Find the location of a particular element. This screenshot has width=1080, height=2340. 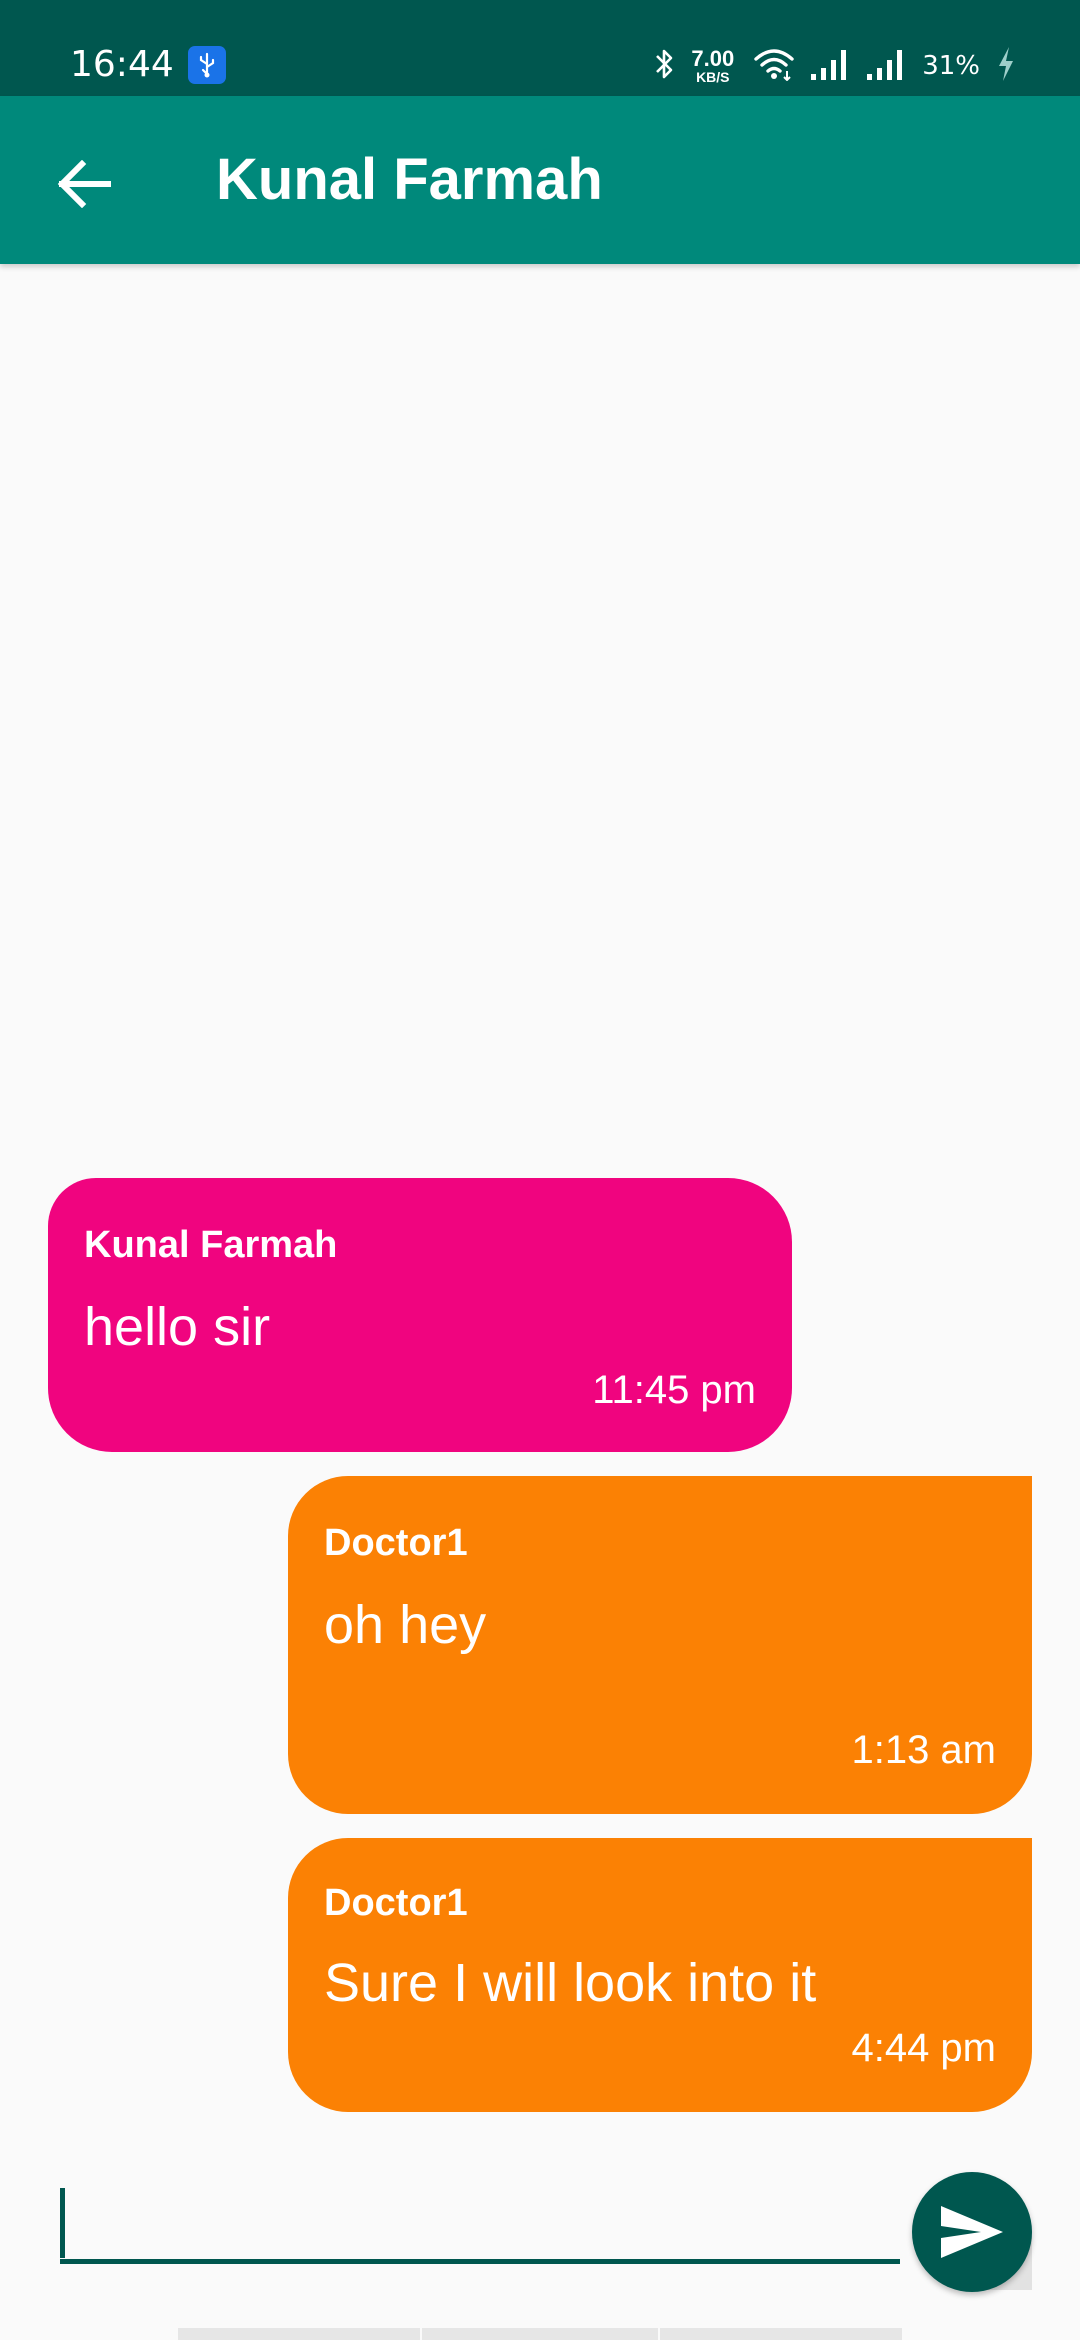

app-bar: Kunal Farmah is located at coordinates (540, 180).